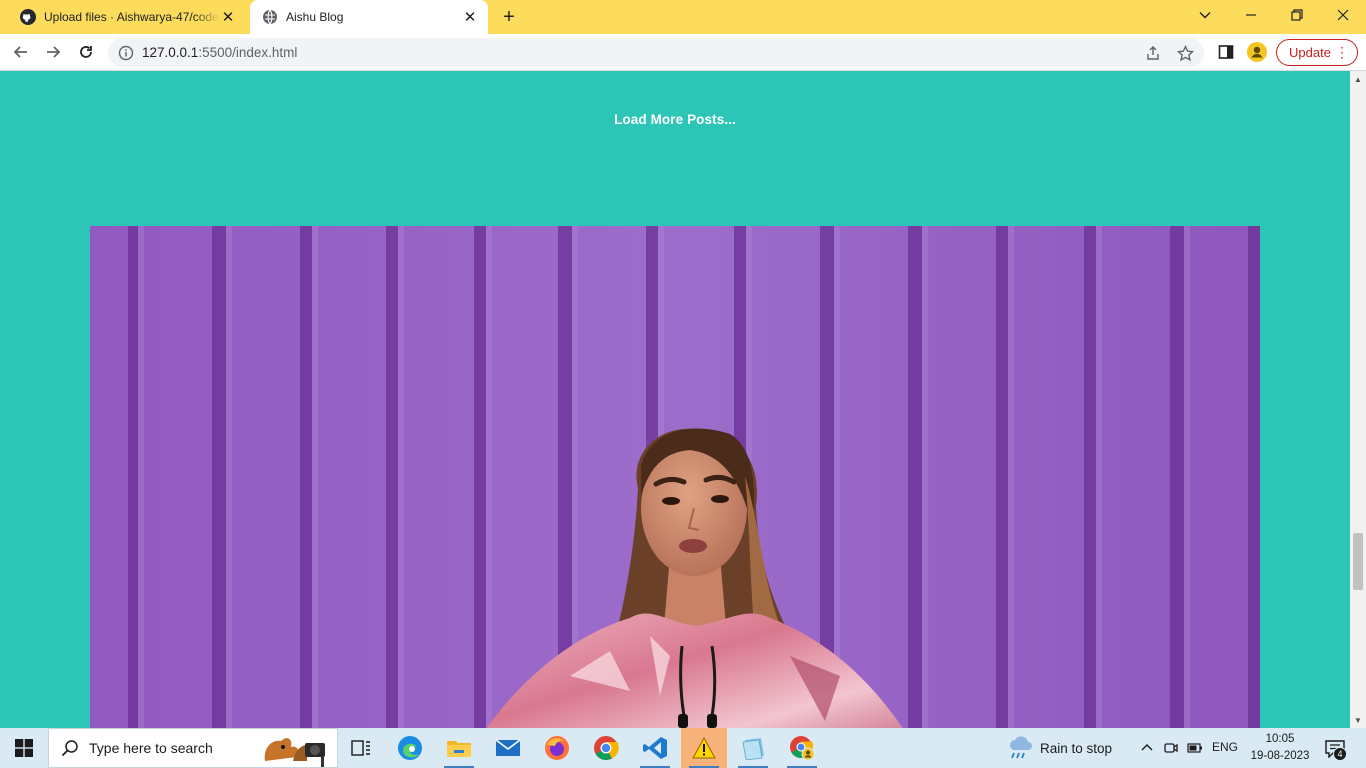 The image size is (1366, 768). I want to click on taskbar-edge, so click(410, 748).